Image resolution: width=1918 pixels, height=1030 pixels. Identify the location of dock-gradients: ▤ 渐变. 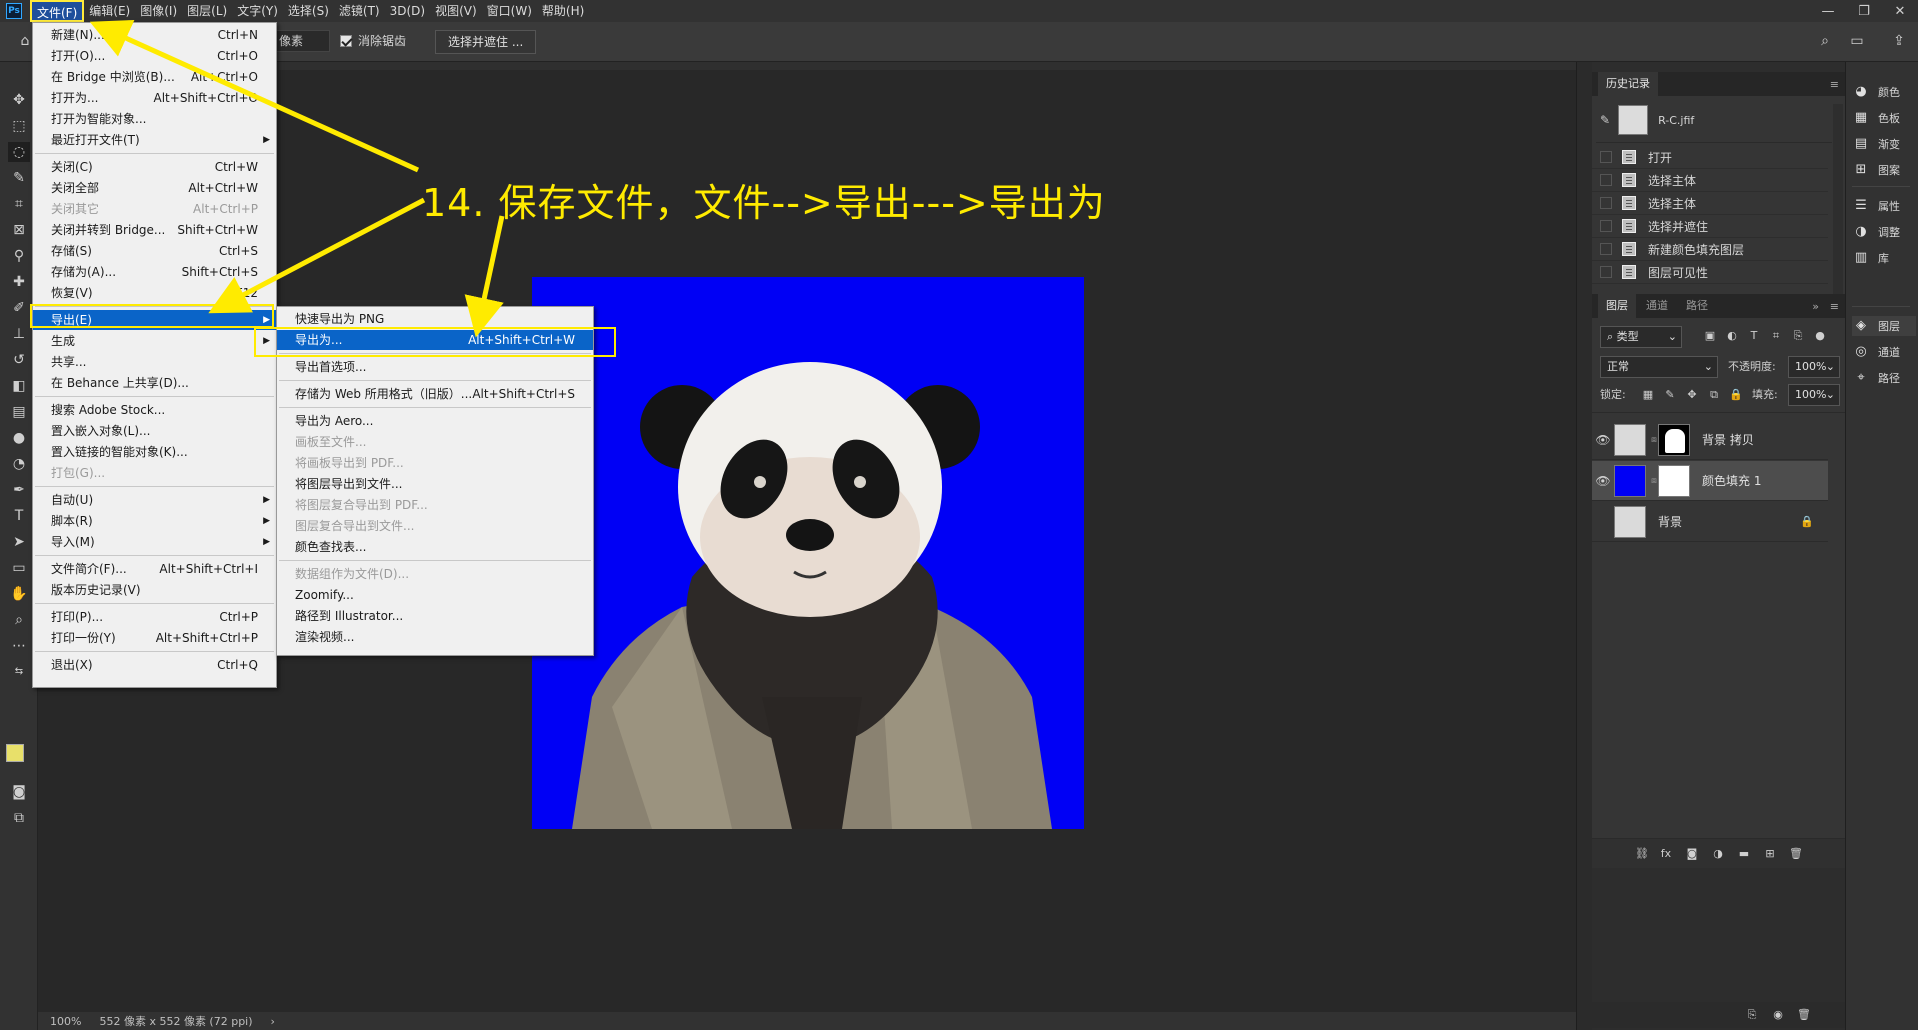
(1884, 144).